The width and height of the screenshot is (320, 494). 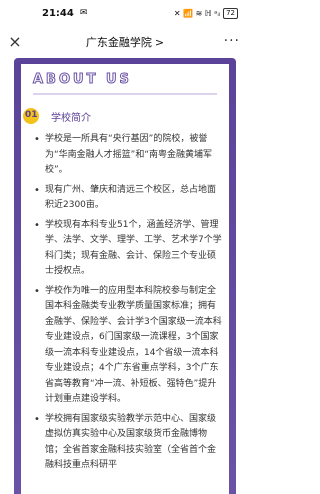 I want to click on signal-icons: ✕ 📶 ≋ ℍ ᵃᵢₗ, so click(x=197, y=13).